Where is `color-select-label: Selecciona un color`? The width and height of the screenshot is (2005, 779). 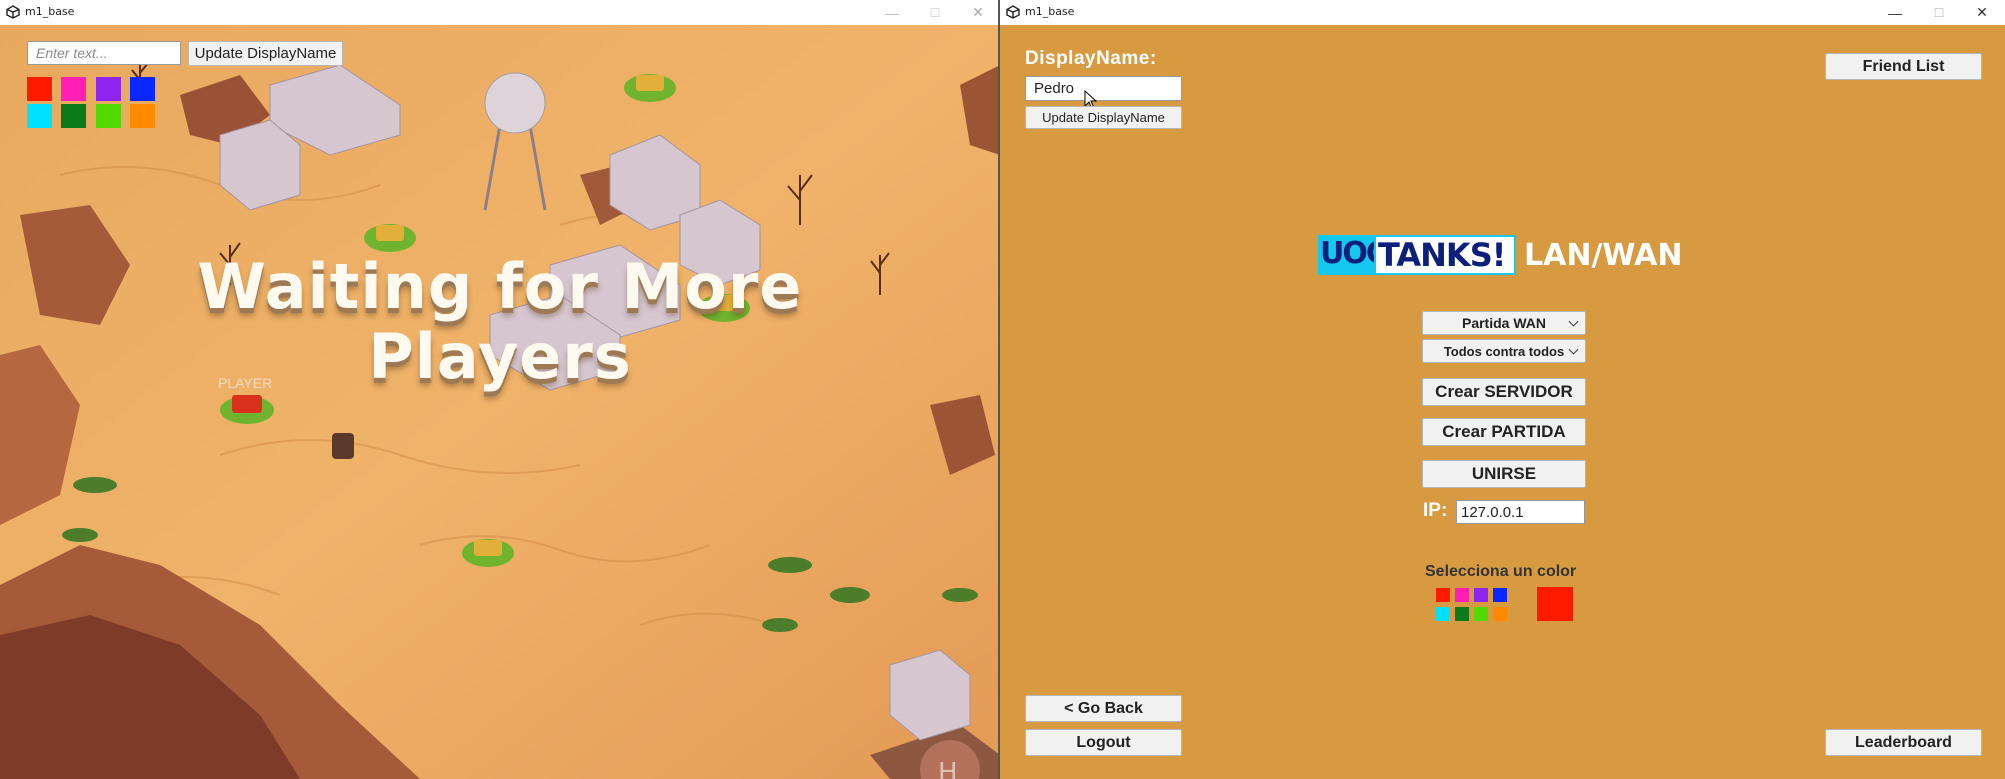
color-select-label: Selecciona un color is located at coordinates (1501, 571).